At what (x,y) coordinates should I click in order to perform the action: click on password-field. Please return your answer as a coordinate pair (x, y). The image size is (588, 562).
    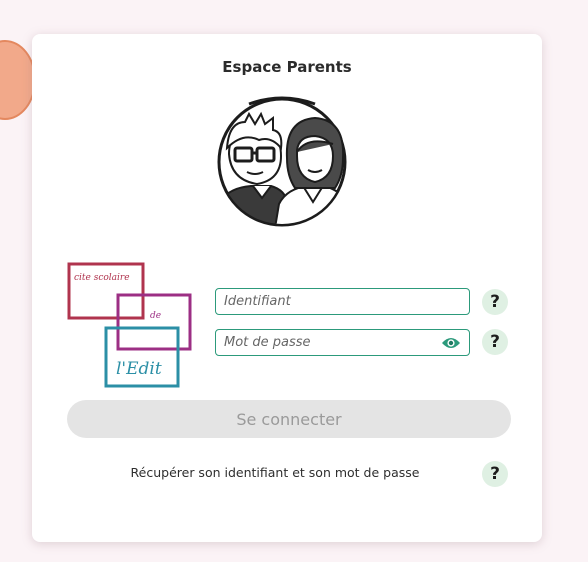
    Looking at the image, I should click on (342, 342).